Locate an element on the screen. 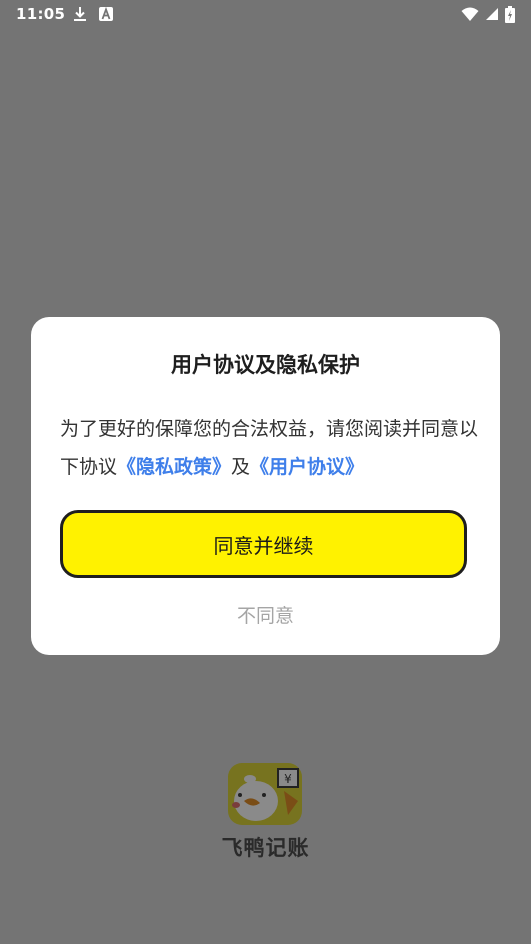 This screenshot has height=944, width=531. duck-logo-icon: ¥ is located at coordinates (265, 794).